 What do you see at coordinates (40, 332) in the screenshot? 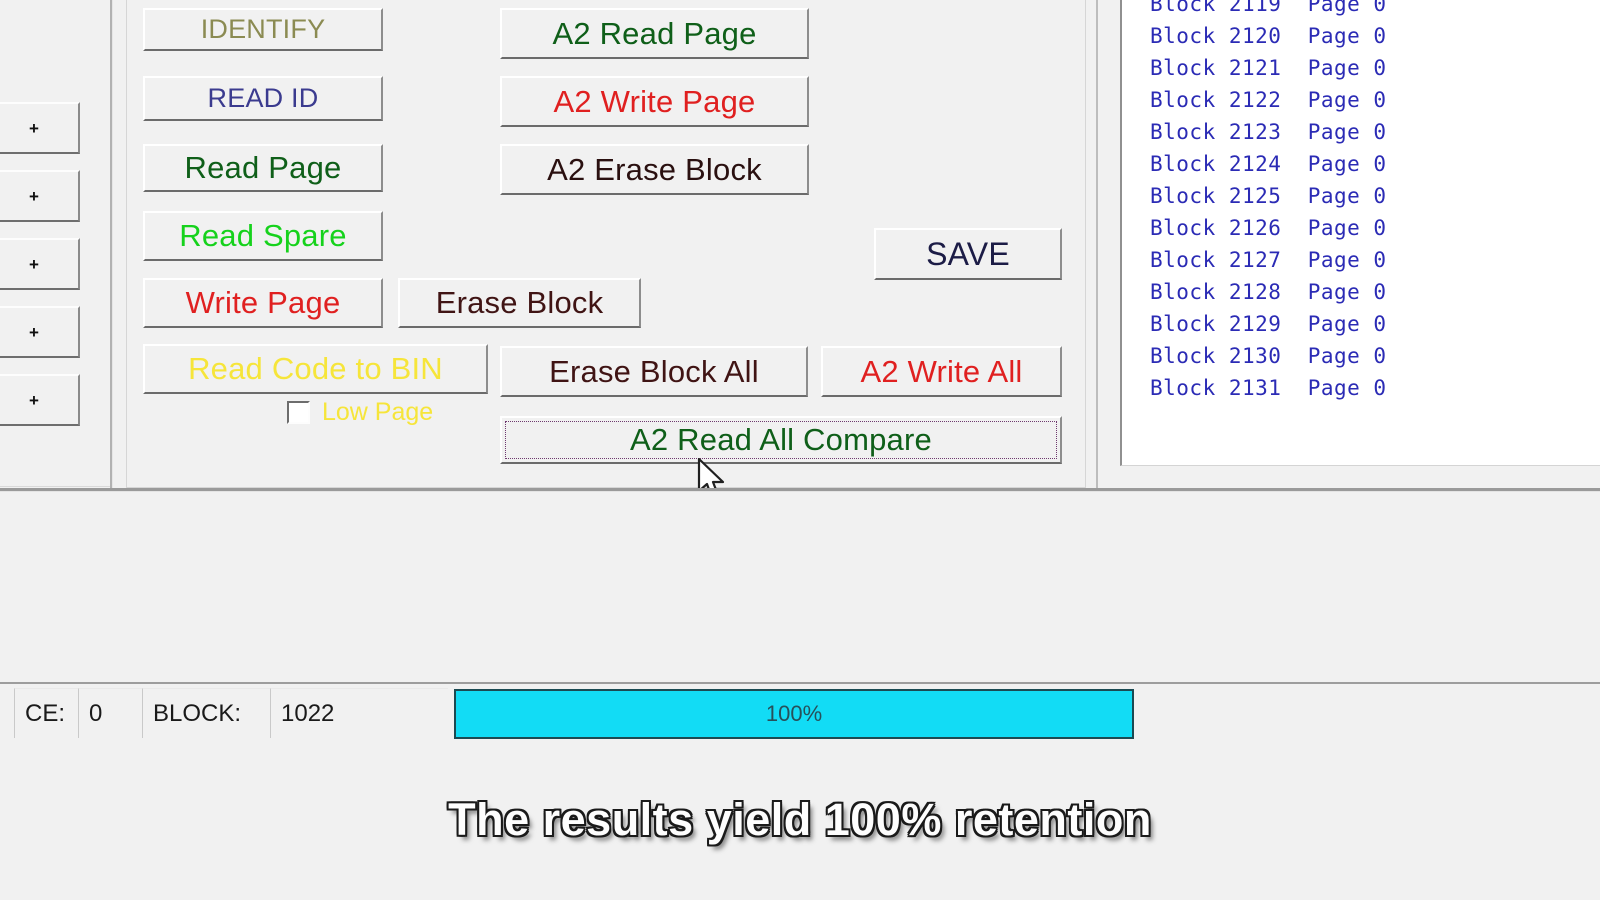
I see `plus-button-4: +` at bounding box center [40, 332].